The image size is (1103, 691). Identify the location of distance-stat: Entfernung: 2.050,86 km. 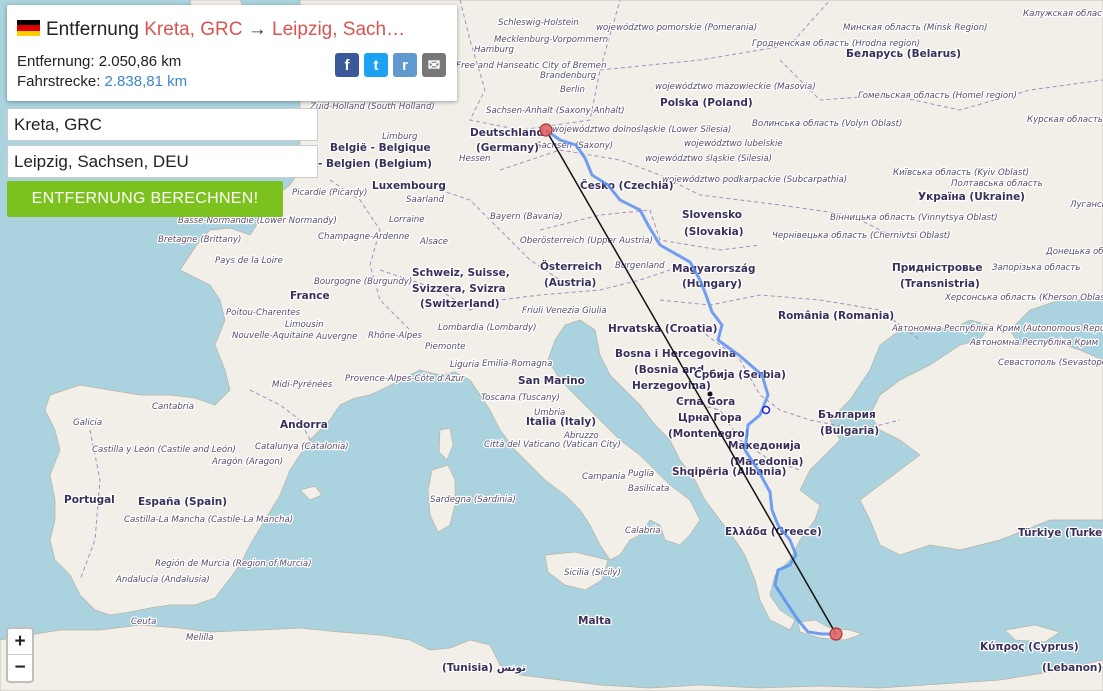
(99, 61).